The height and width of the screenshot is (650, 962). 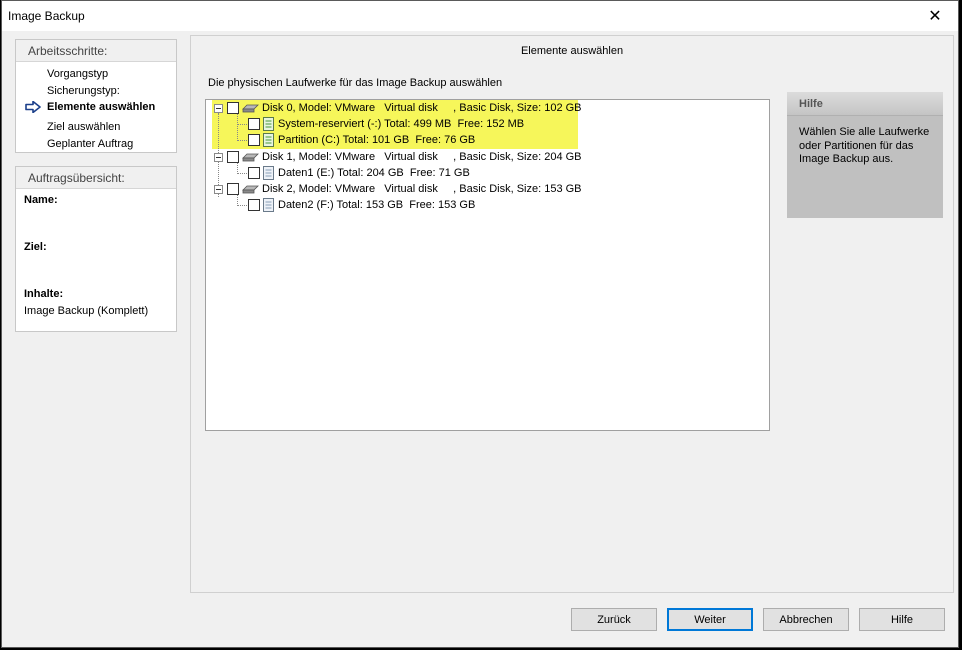 I want to click on next-button: Weiter, so click(x=710, y=619).